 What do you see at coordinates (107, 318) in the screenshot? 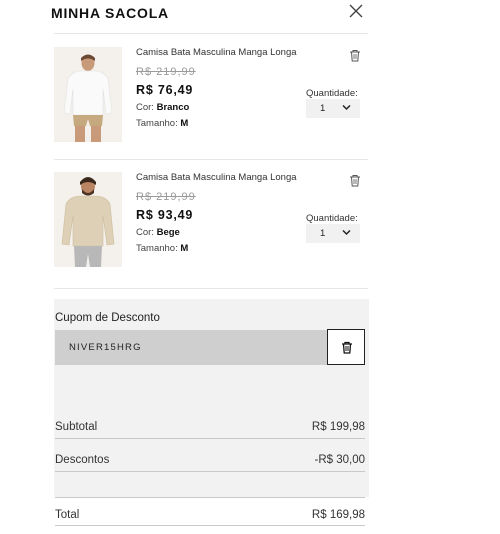
I see `coupon-title: Cupom de Desconto` at bounding box center [107, 318].